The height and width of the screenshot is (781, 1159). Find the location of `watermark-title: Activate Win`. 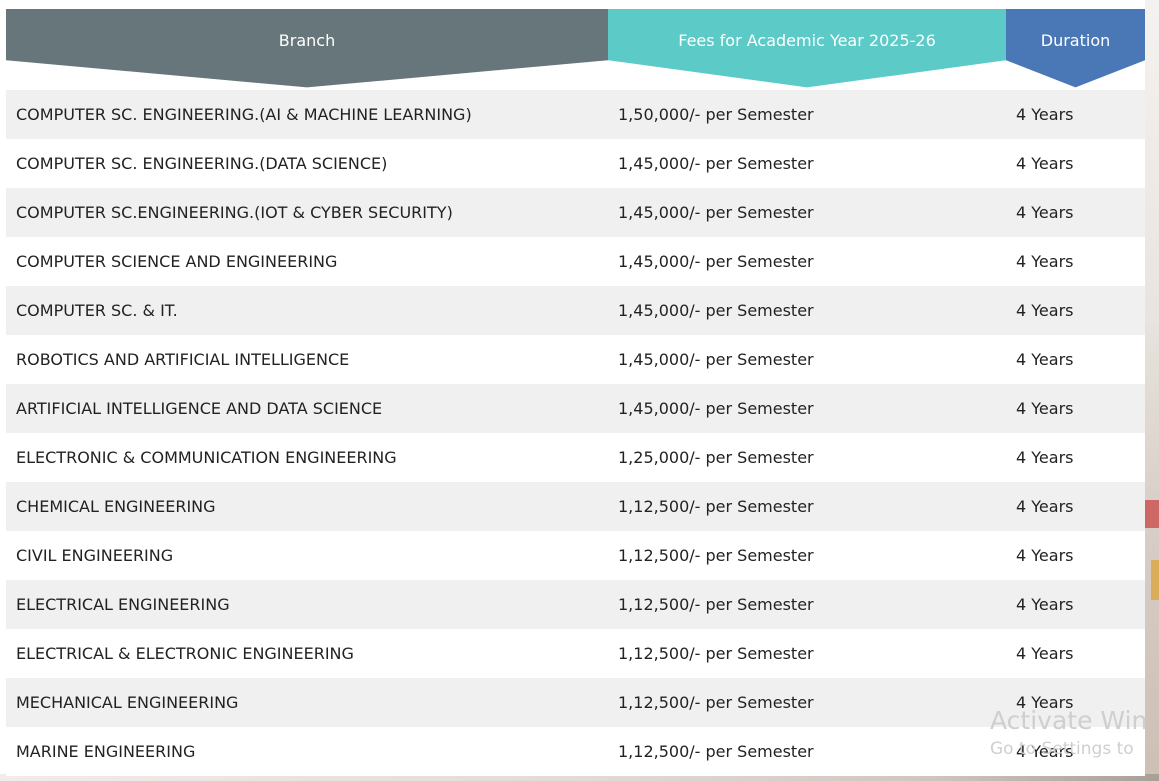

watermark-title: Activate Win is located at coordinates (1069, 720).